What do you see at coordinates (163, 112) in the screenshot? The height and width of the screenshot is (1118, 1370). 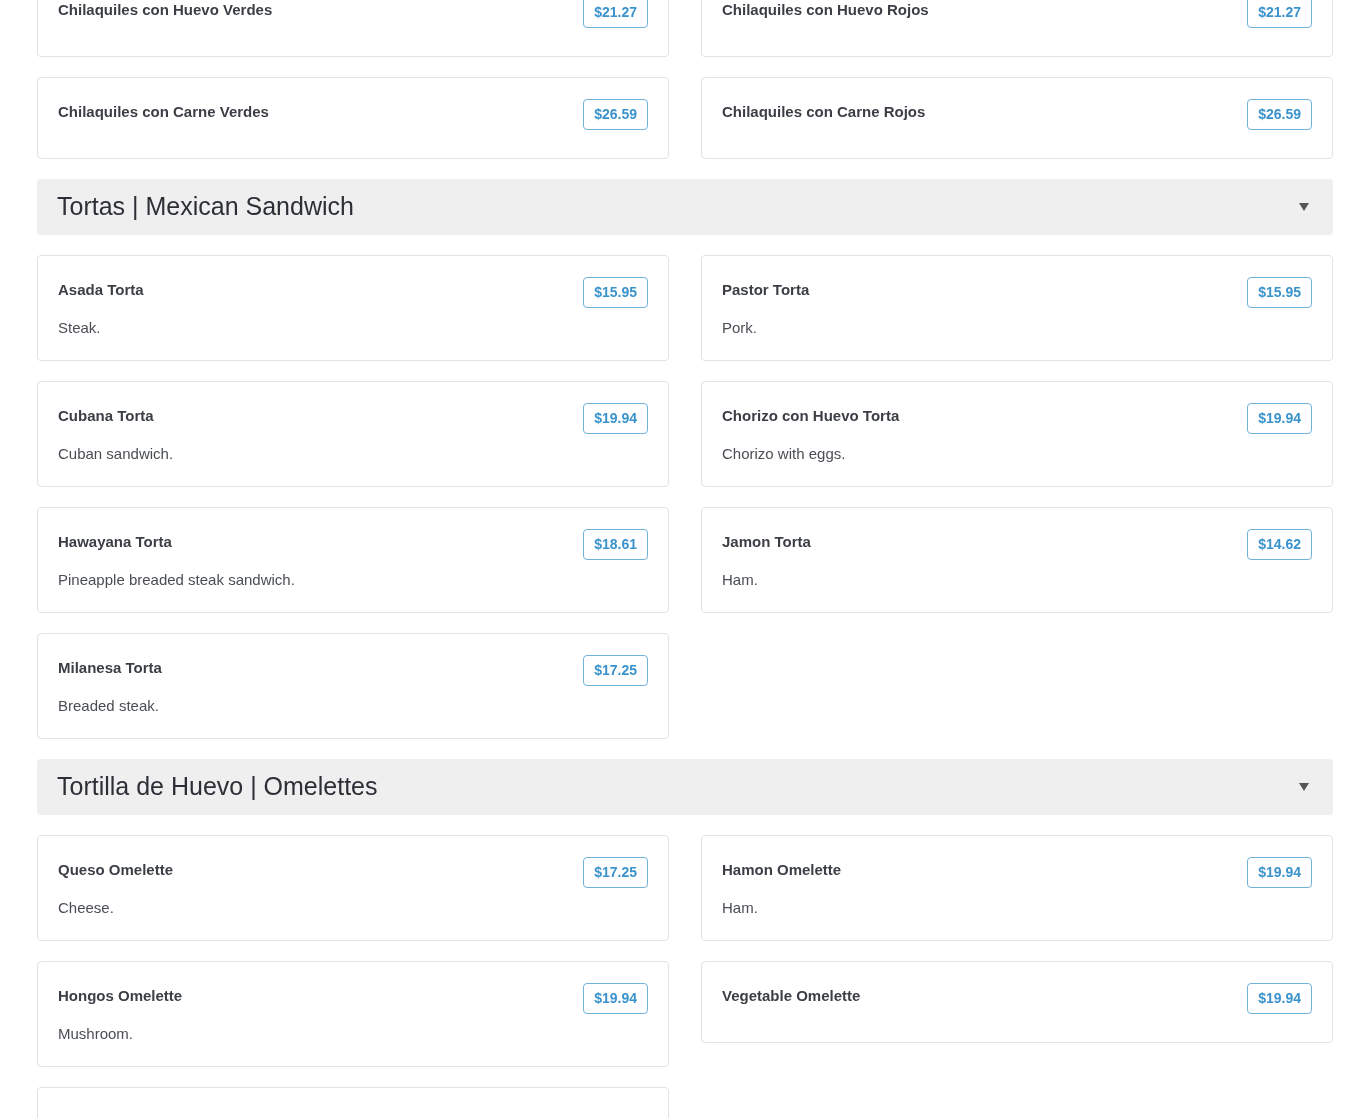 I see `item-name: Chilaquiles con Carne Verdes` at bounding box center [163, 112].